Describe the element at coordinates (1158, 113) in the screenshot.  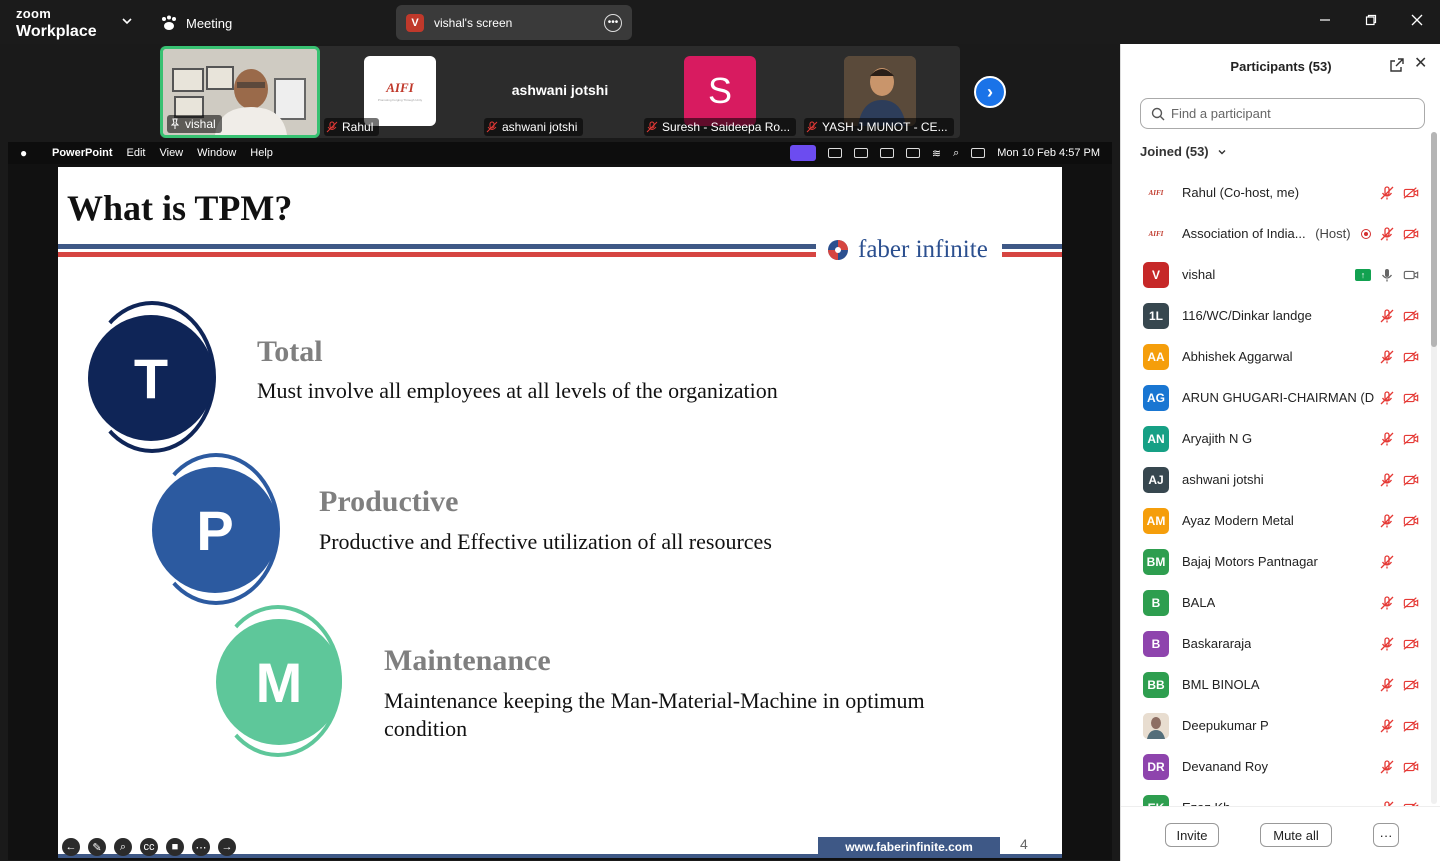
I see `search-icon` at that location.